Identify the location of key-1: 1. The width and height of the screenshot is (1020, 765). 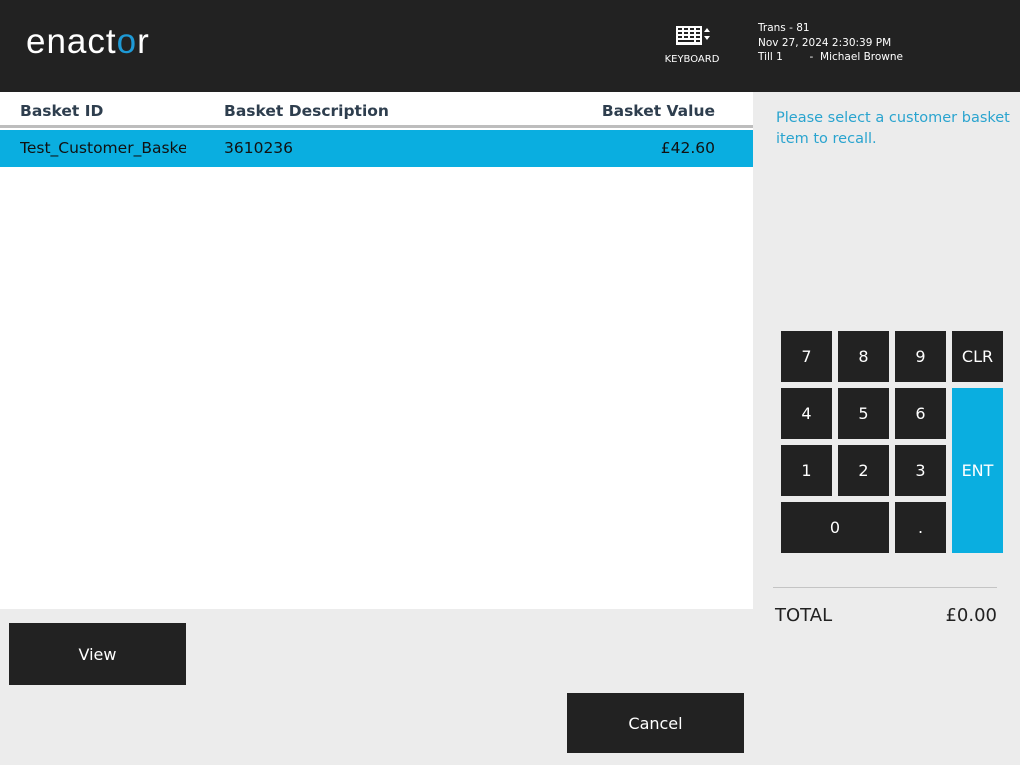
(806, 470).